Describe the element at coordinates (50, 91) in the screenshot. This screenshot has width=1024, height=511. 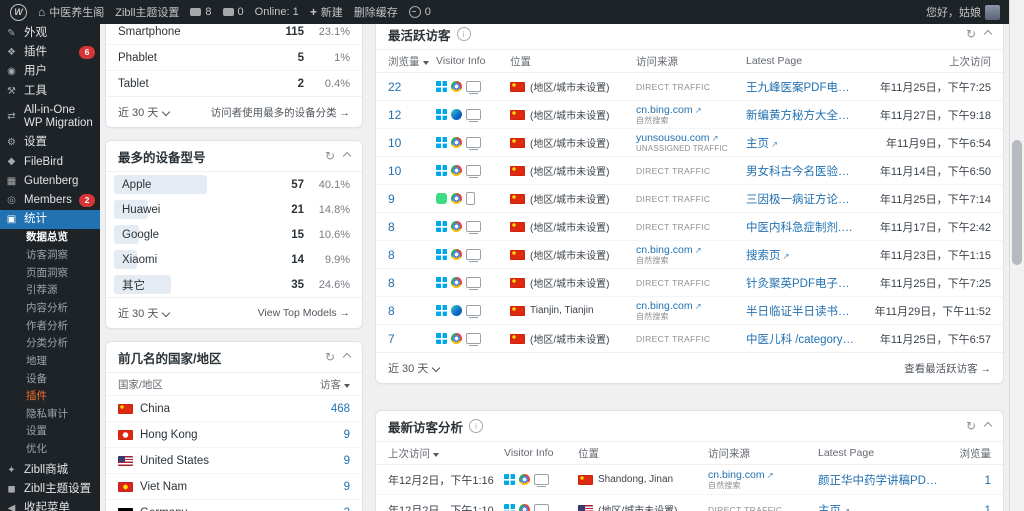
I see `sidebar-item-tools: ⚒ 工具` at that location.